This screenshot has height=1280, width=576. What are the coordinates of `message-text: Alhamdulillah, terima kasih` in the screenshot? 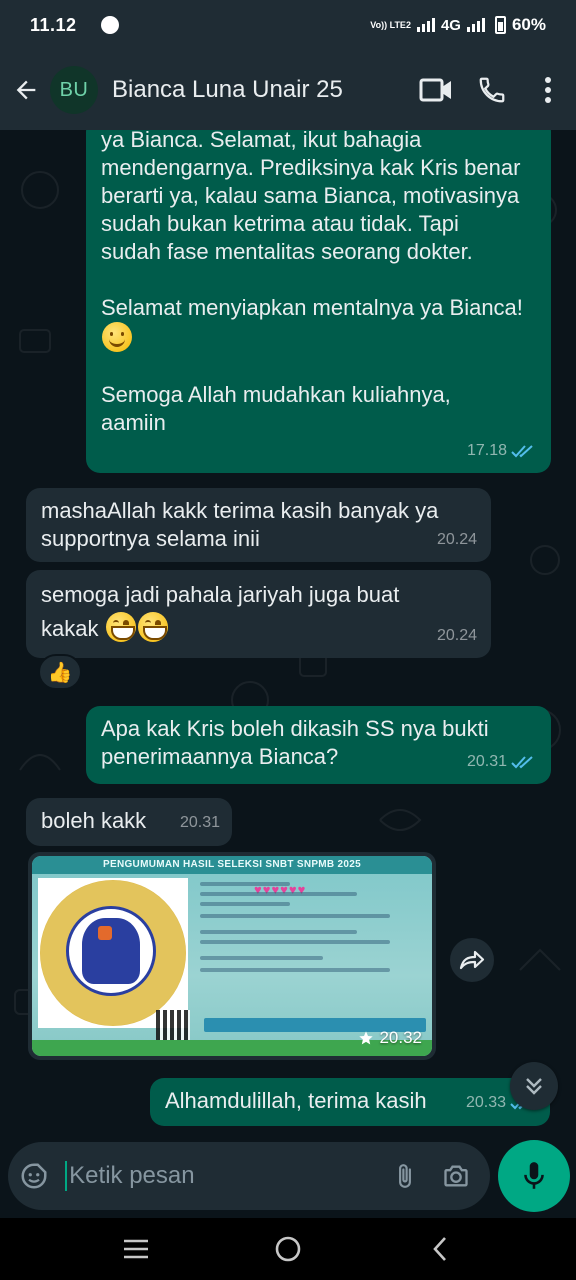 It's located at (296, 1100).